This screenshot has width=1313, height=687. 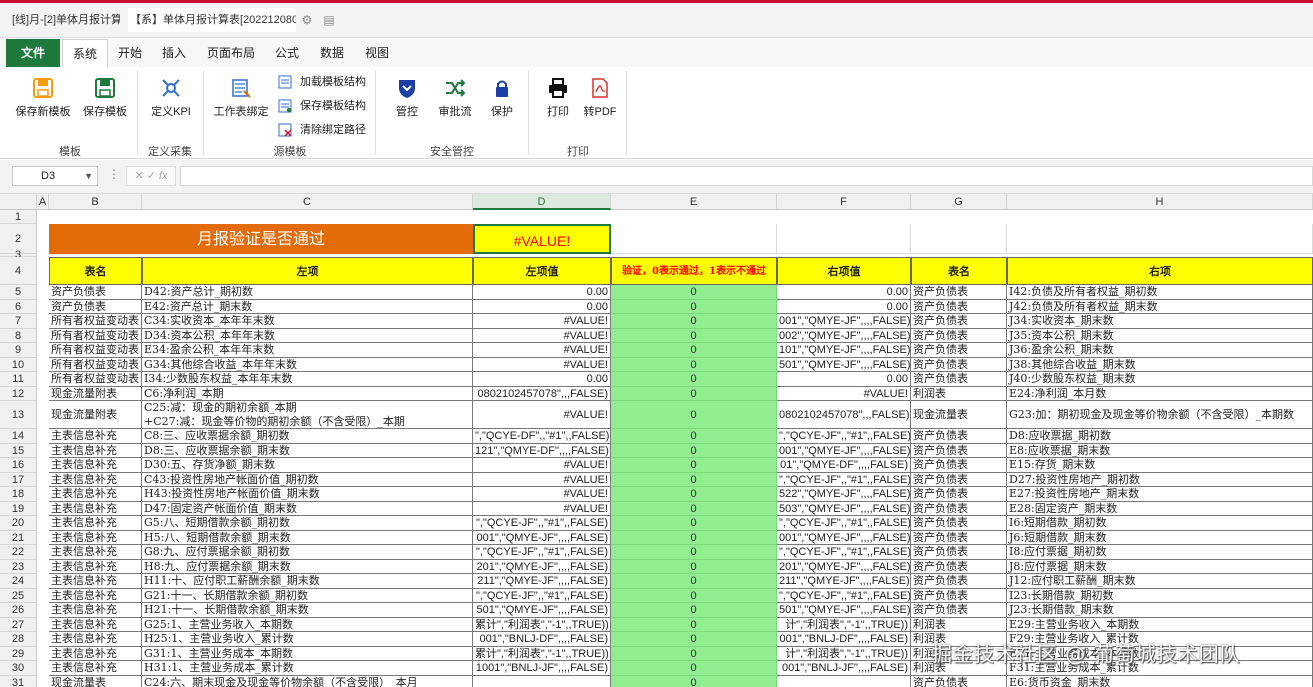 What do you see at coordinates (1160, 610) in the screenshot?
I see `cell-right-item: J23:长期借款_期末数` at bounding box center [1160, 610].